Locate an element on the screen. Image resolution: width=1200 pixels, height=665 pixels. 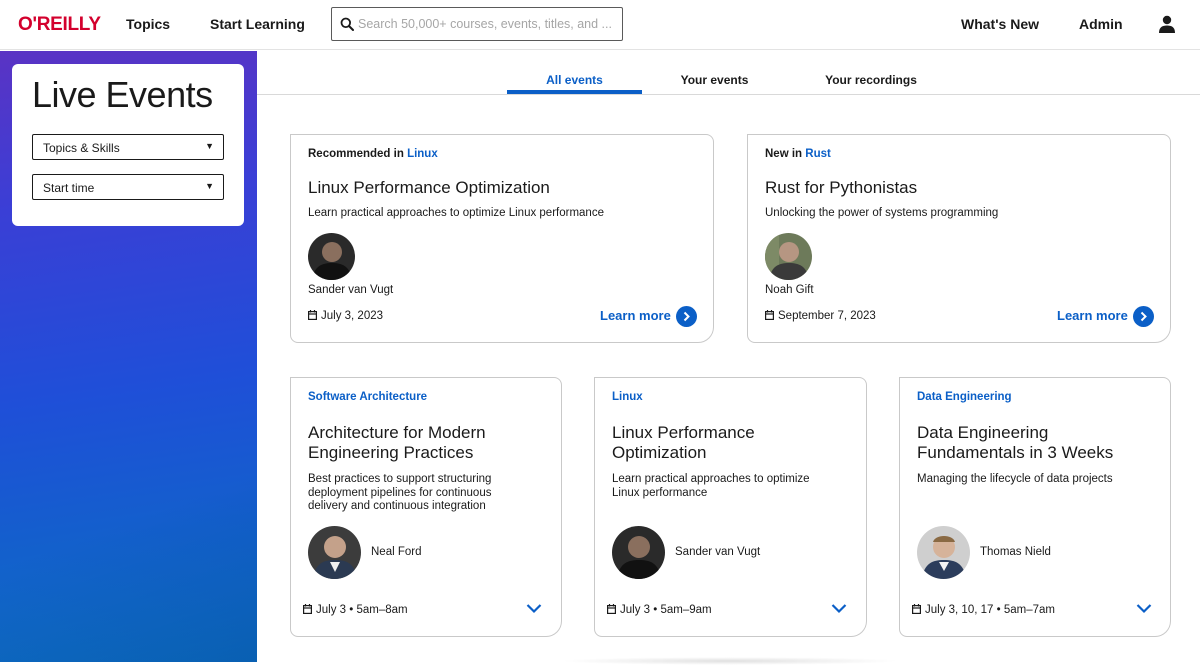
title-line: Optimization is located at coordinates (659, 452).